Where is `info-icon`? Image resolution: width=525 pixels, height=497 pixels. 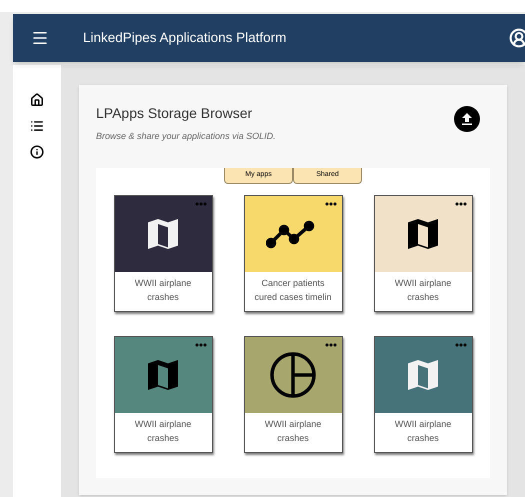 info-icon is located at coordinates (37, 152).